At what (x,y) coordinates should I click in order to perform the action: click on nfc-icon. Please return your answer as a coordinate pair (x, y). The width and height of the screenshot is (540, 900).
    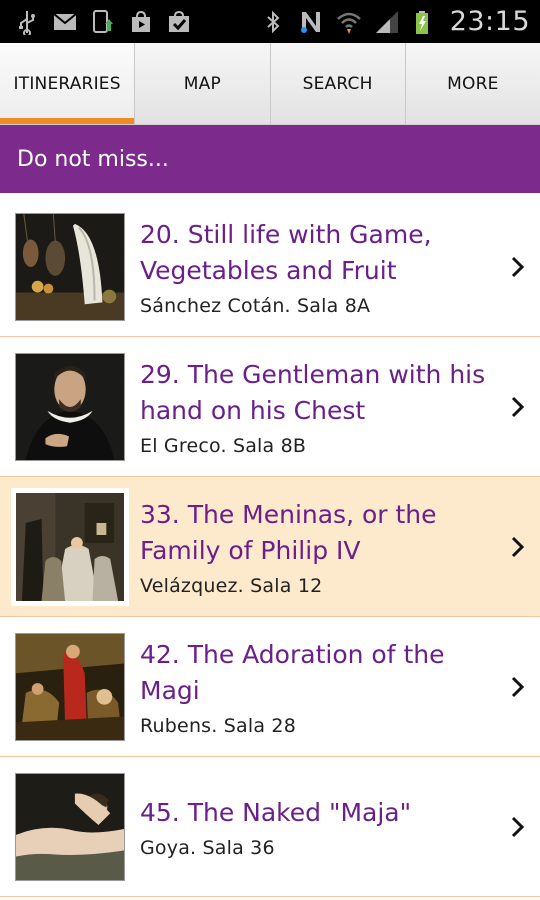
    Looking at the image, I should click on (311, 22).